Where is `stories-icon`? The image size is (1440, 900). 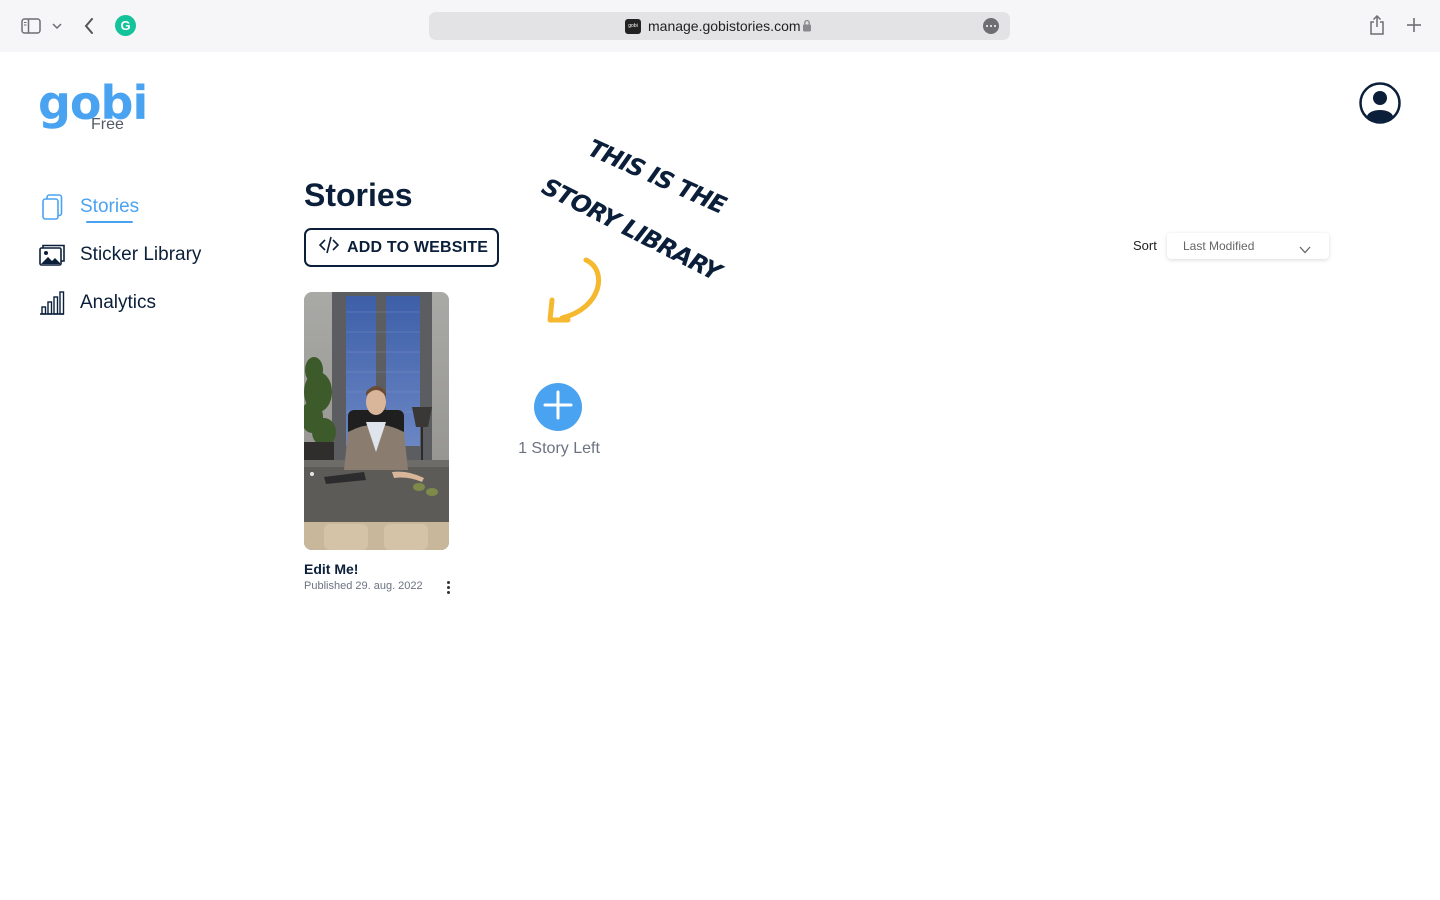
stories-icon is located at coordinates (52, 207).